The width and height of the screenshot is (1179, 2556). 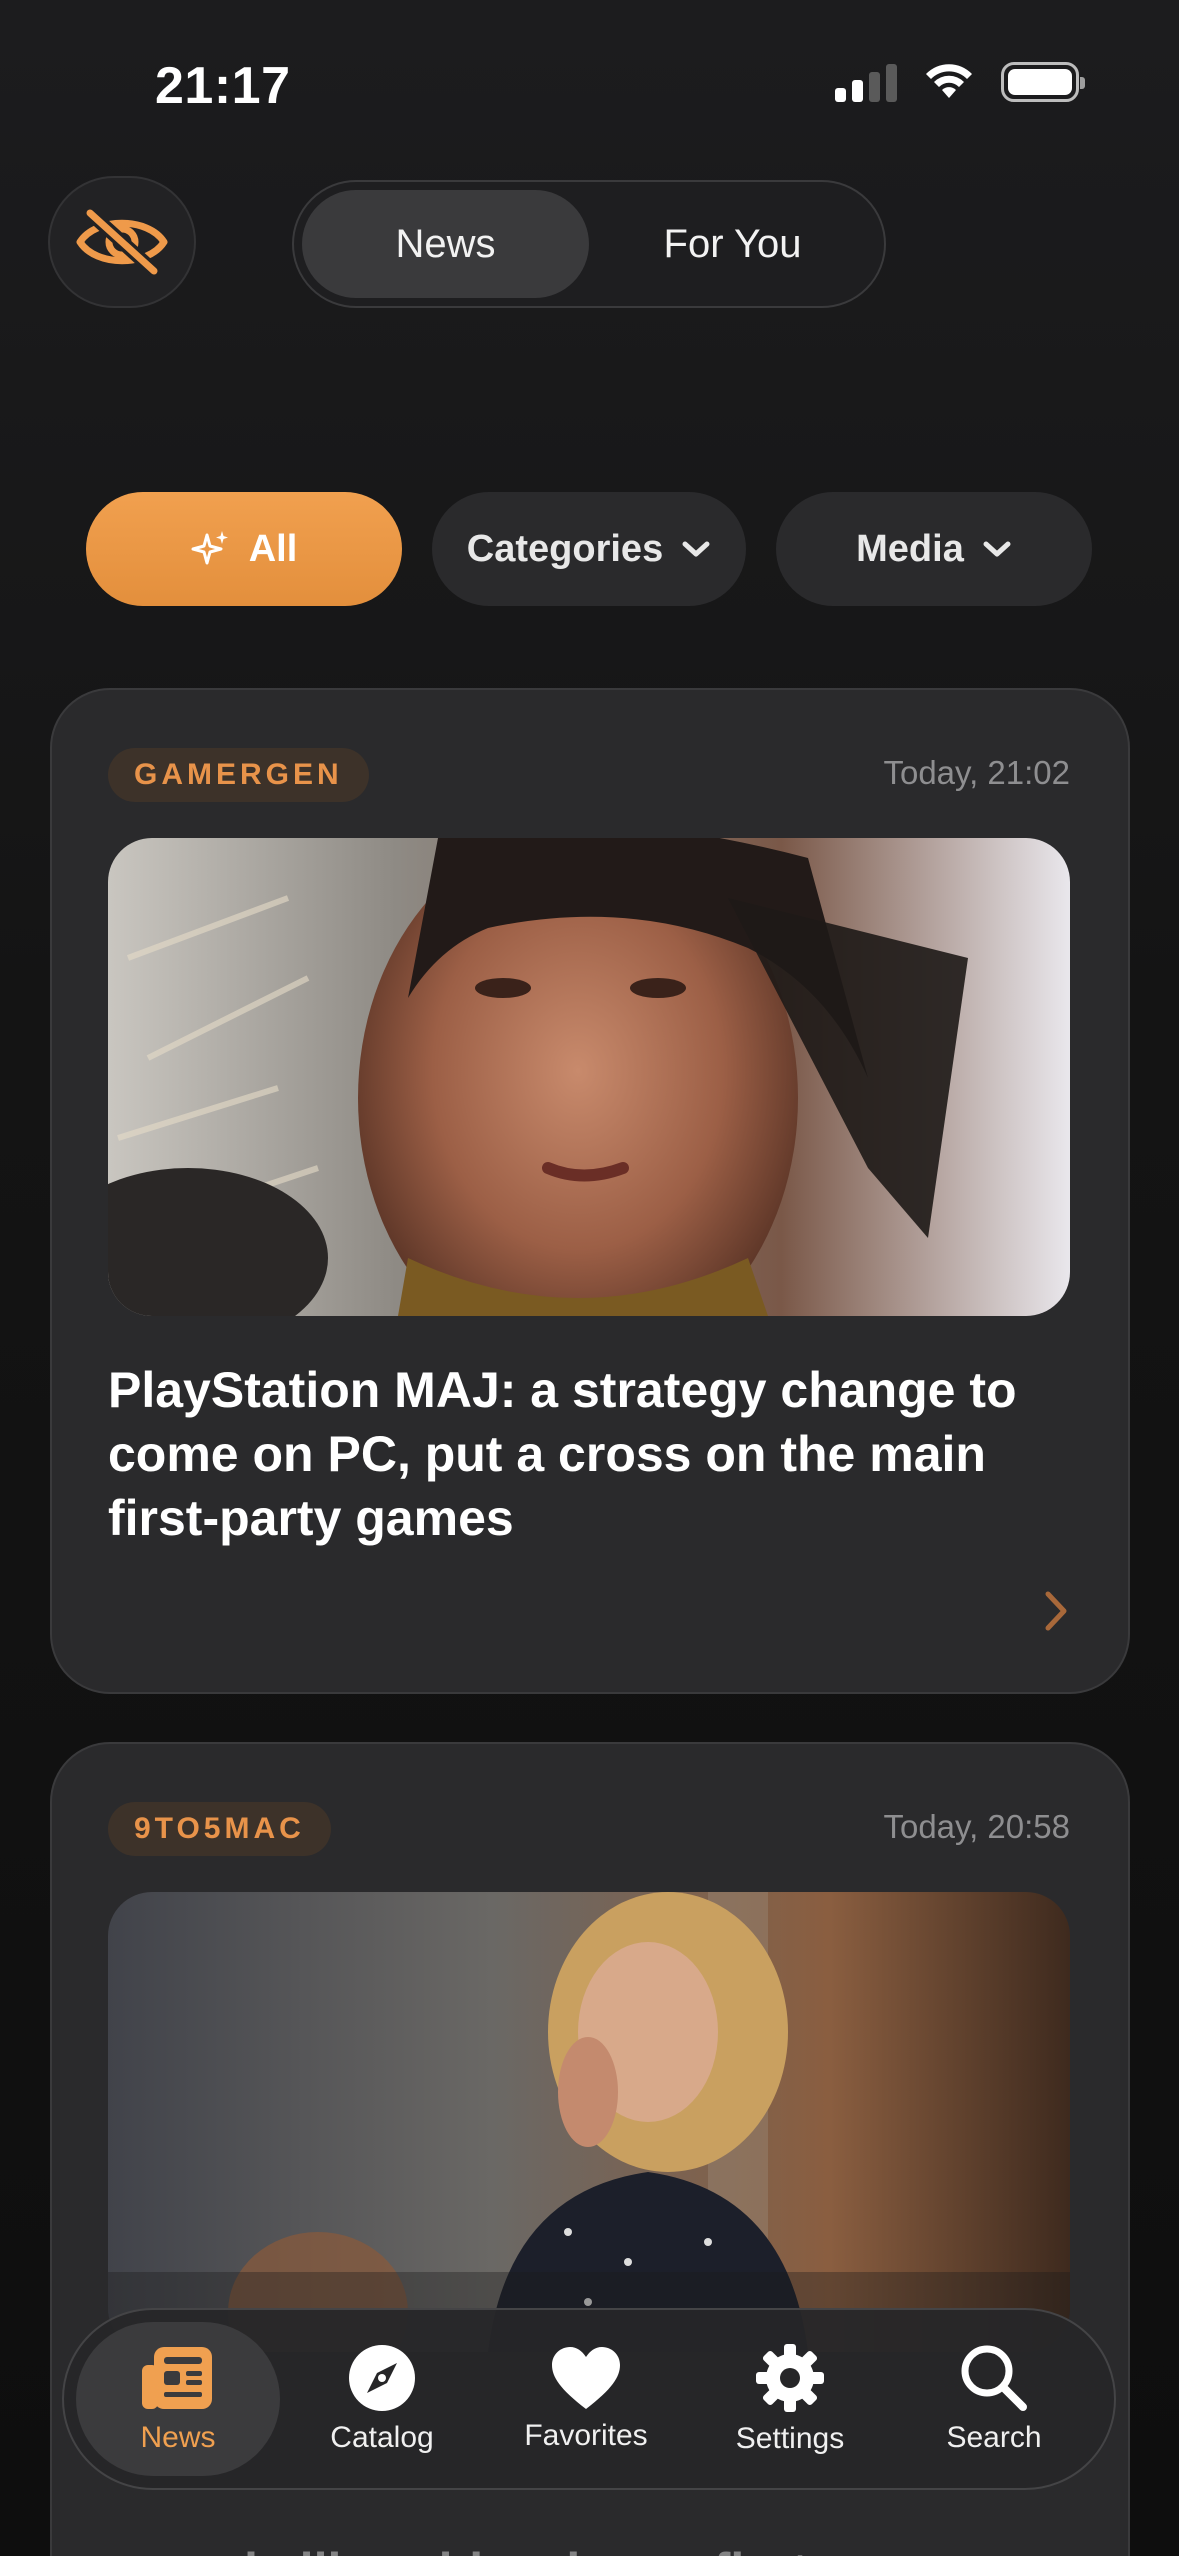 What do you see at coordinates (244, 549) in the screenshot?
I see `filter-all-button: All` at bounding box center [244, 549].